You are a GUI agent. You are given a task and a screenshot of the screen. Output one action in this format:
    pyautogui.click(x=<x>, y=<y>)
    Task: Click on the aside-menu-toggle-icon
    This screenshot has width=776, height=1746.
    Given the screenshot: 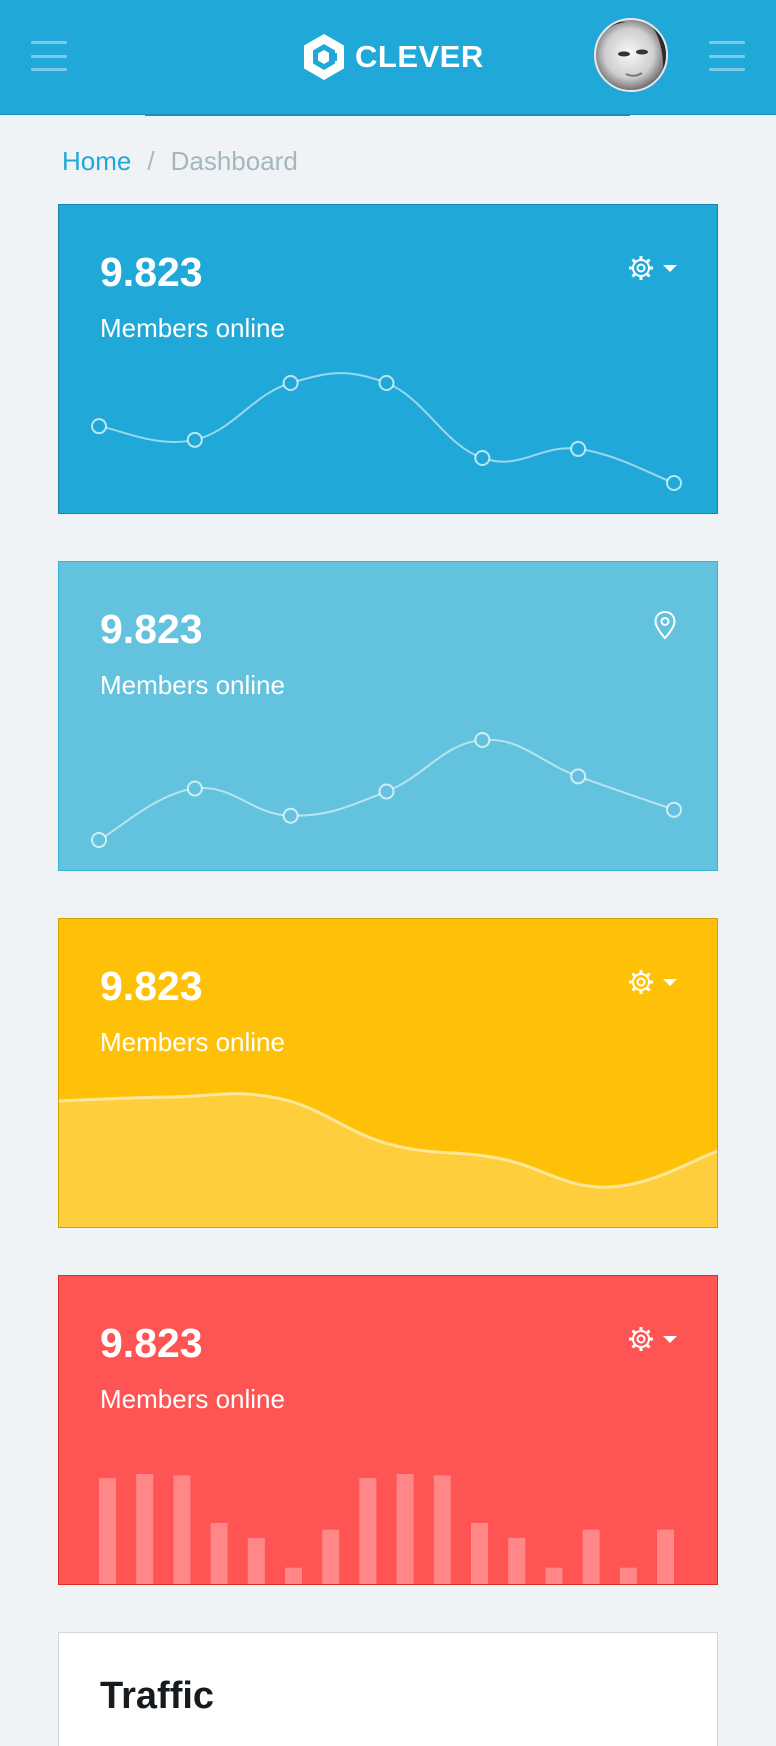 What is the action you would take?
    pyautogui.click(x=727, y=56)
    